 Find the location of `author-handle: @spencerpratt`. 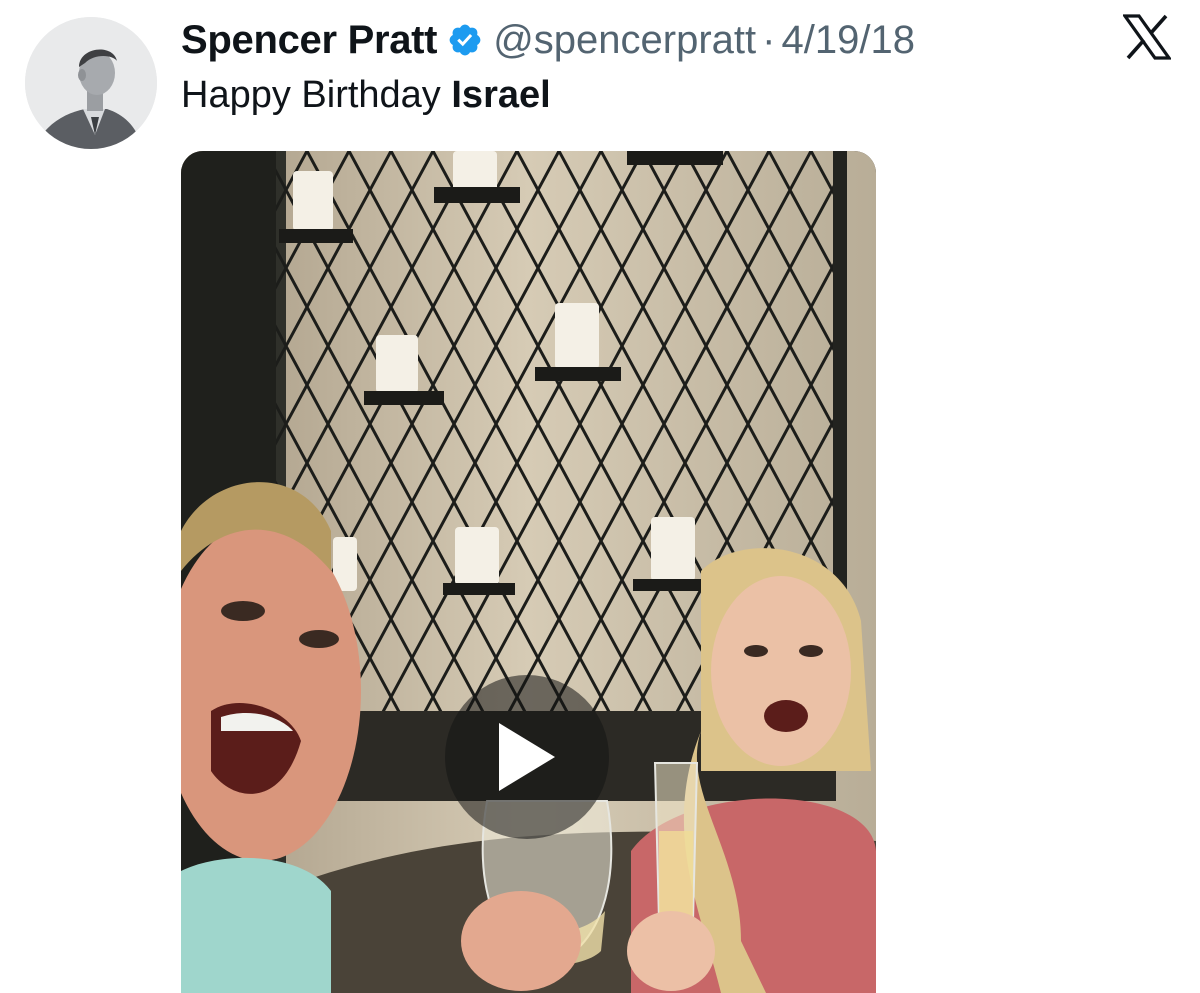

author-handle: @spencerpratt is located at coordinates (624, 40).